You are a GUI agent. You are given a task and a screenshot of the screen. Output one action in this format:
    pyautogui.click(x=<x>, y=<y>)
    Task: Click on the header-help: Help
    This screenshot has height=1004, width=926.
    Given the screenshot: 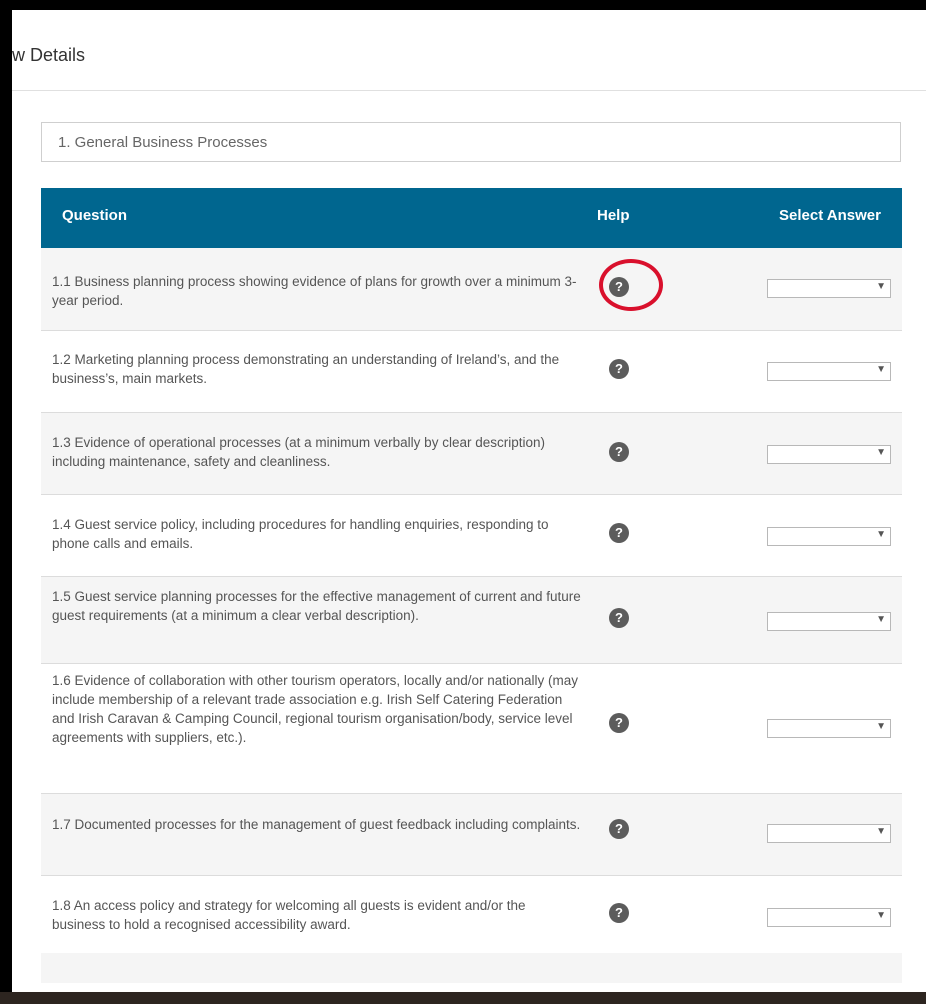 What is the action you would take?
    pyautogui.click(x=613, y=215)
    